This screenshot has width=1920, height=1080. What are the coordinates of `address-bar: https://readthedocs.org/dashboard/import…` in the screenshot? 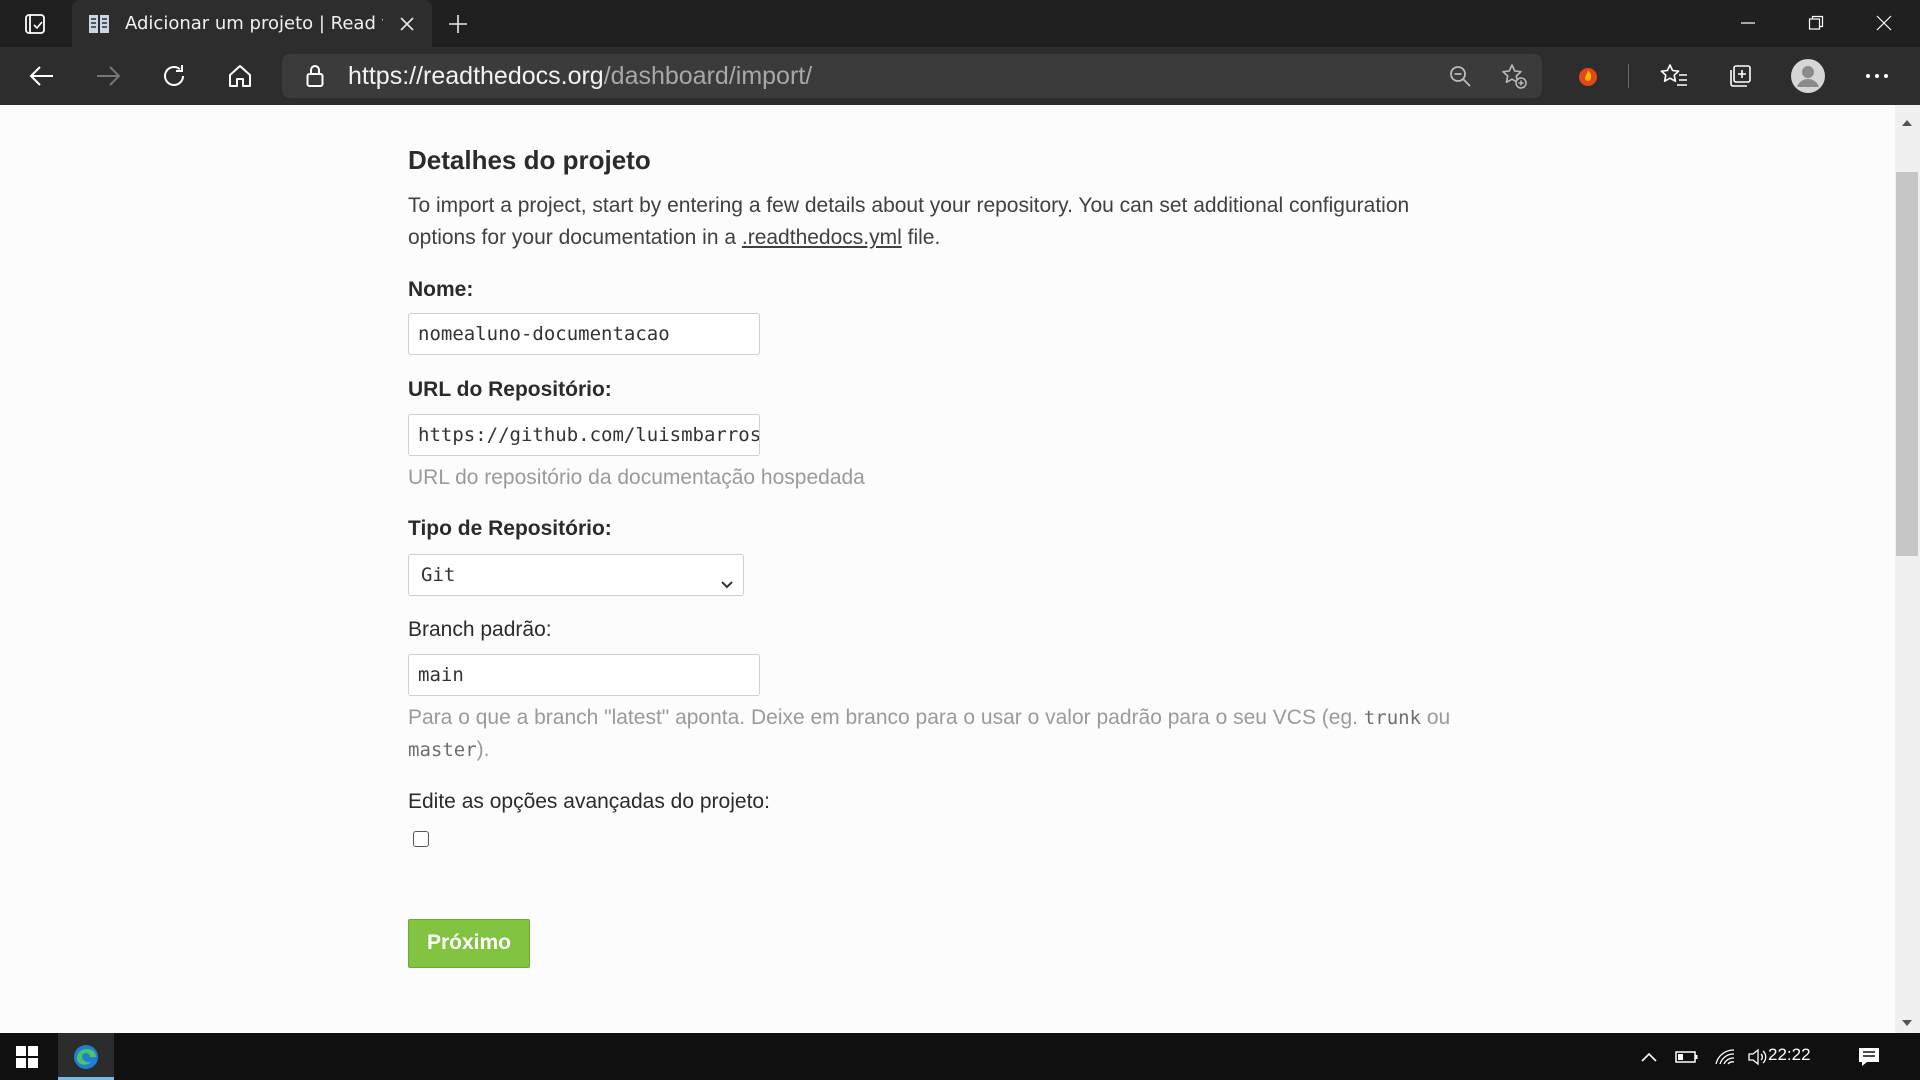 It's located at (912, 76).